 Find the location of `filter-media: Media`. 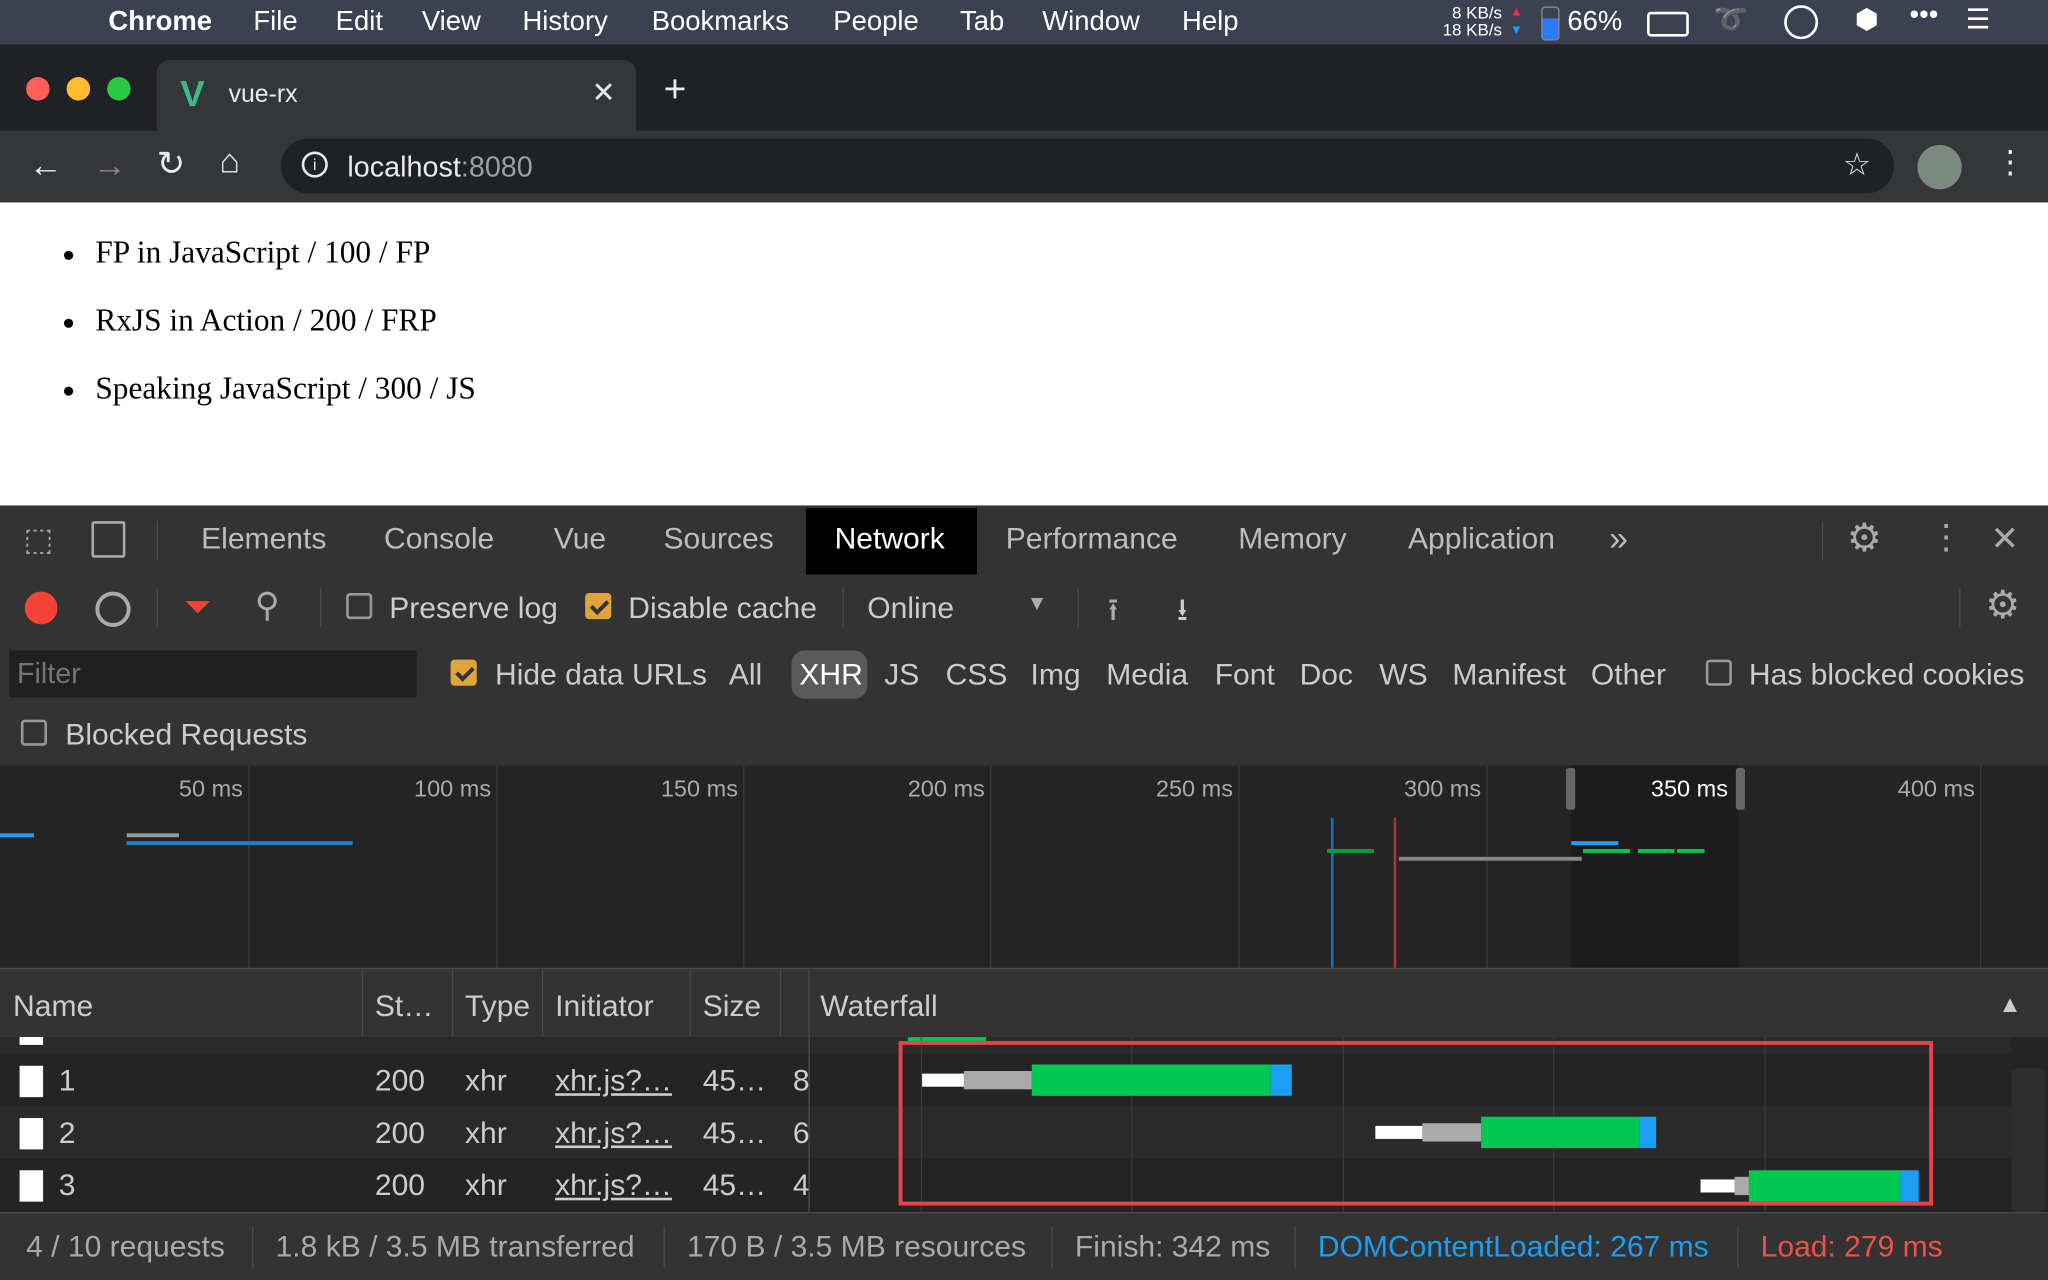

filter-media: Media is located at coordinates (1147, 674).